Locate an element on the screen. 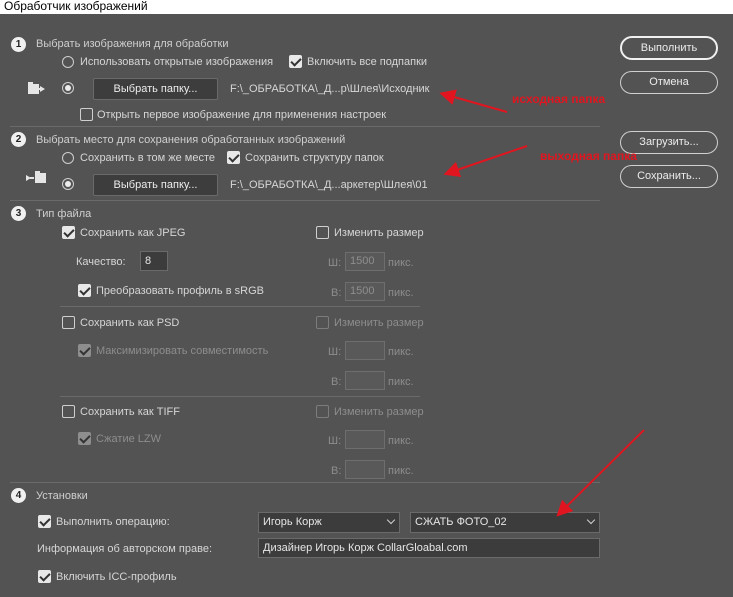 The width and height of the screenshot is (733, 597). output-arrow is located at coordinates (485, 161).